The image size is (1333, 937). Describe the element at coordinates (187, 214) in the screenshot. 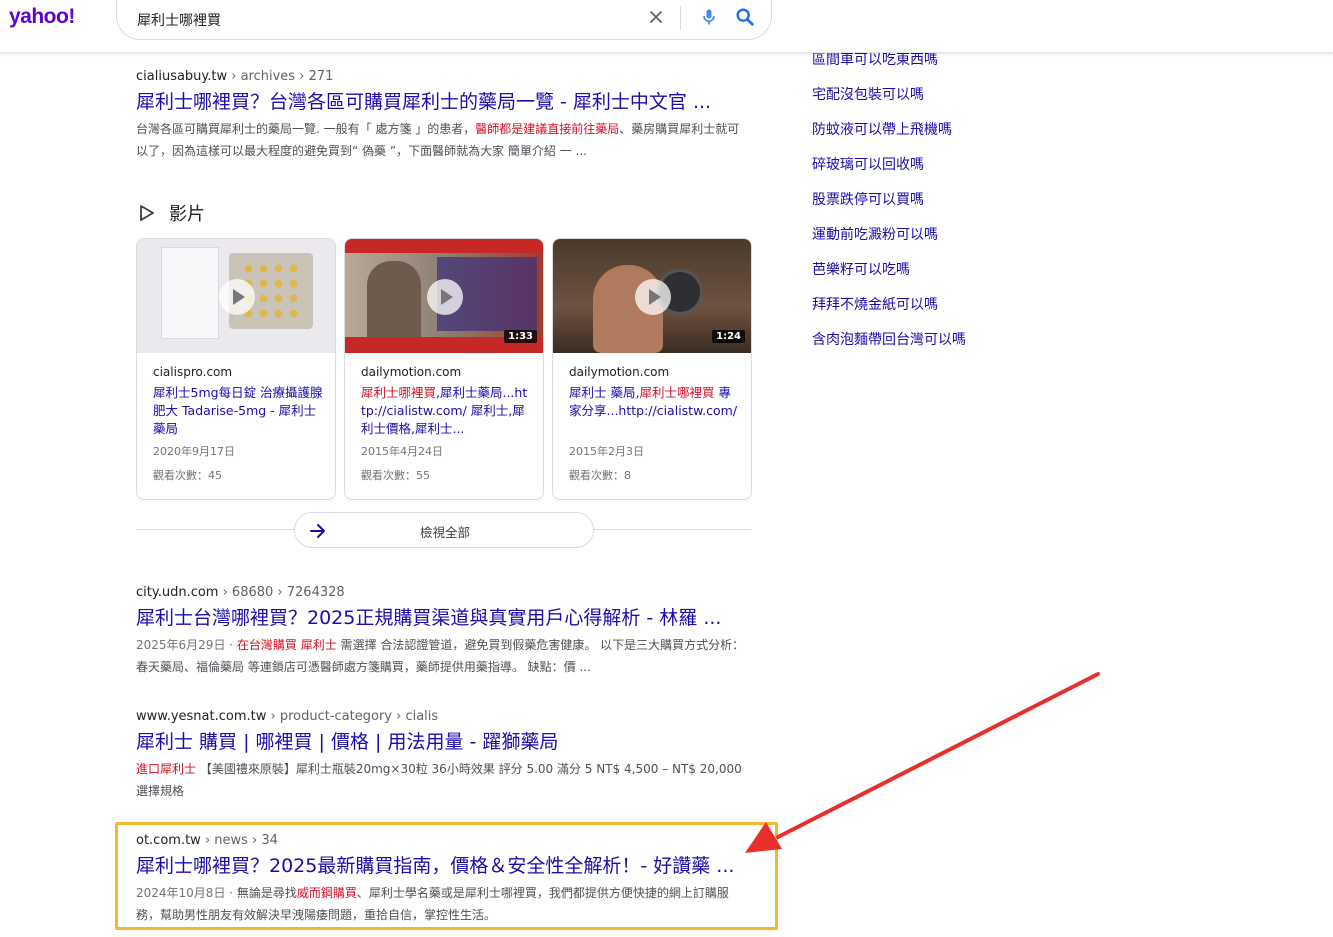

I see `video-section-title: 影片` at that location.